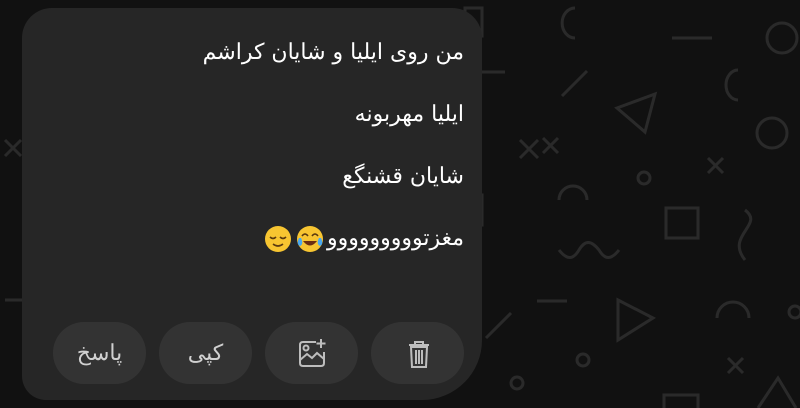  I want to click on message-text: ایلیا مهربونه, so click(409, 115).